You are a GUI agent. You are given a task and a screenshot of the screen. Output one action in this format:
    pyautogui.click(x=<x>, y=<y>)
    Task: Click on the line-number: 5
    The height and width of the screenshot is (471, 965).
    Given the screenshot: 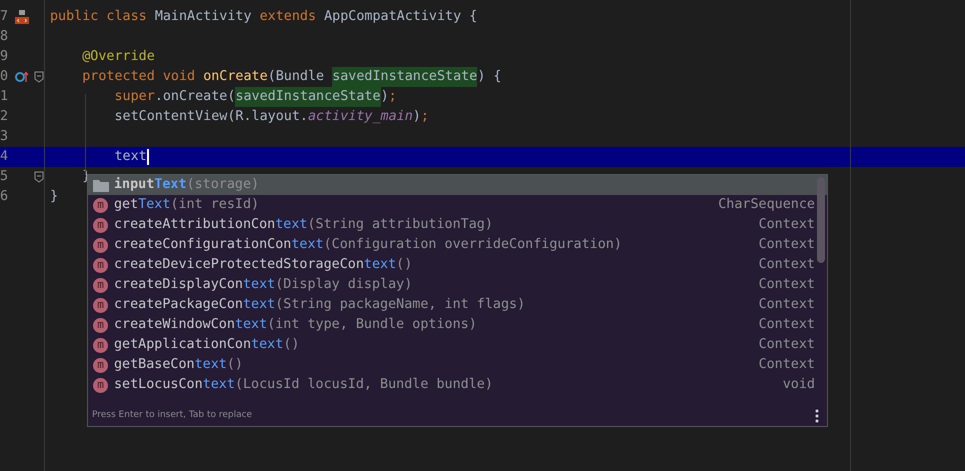 What is the action you would take?
    pyautogui.click(x=5, y=177)
    